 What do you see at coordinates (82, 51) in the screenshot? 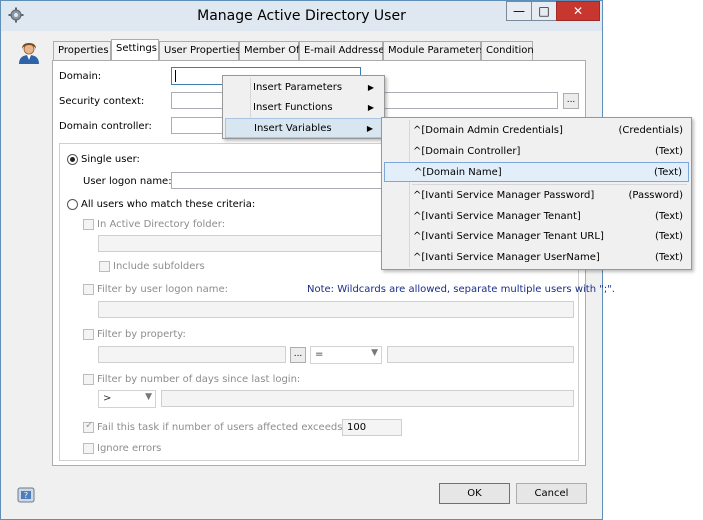
I see `tab-properties: Properties` at bounding box center [82, 51].